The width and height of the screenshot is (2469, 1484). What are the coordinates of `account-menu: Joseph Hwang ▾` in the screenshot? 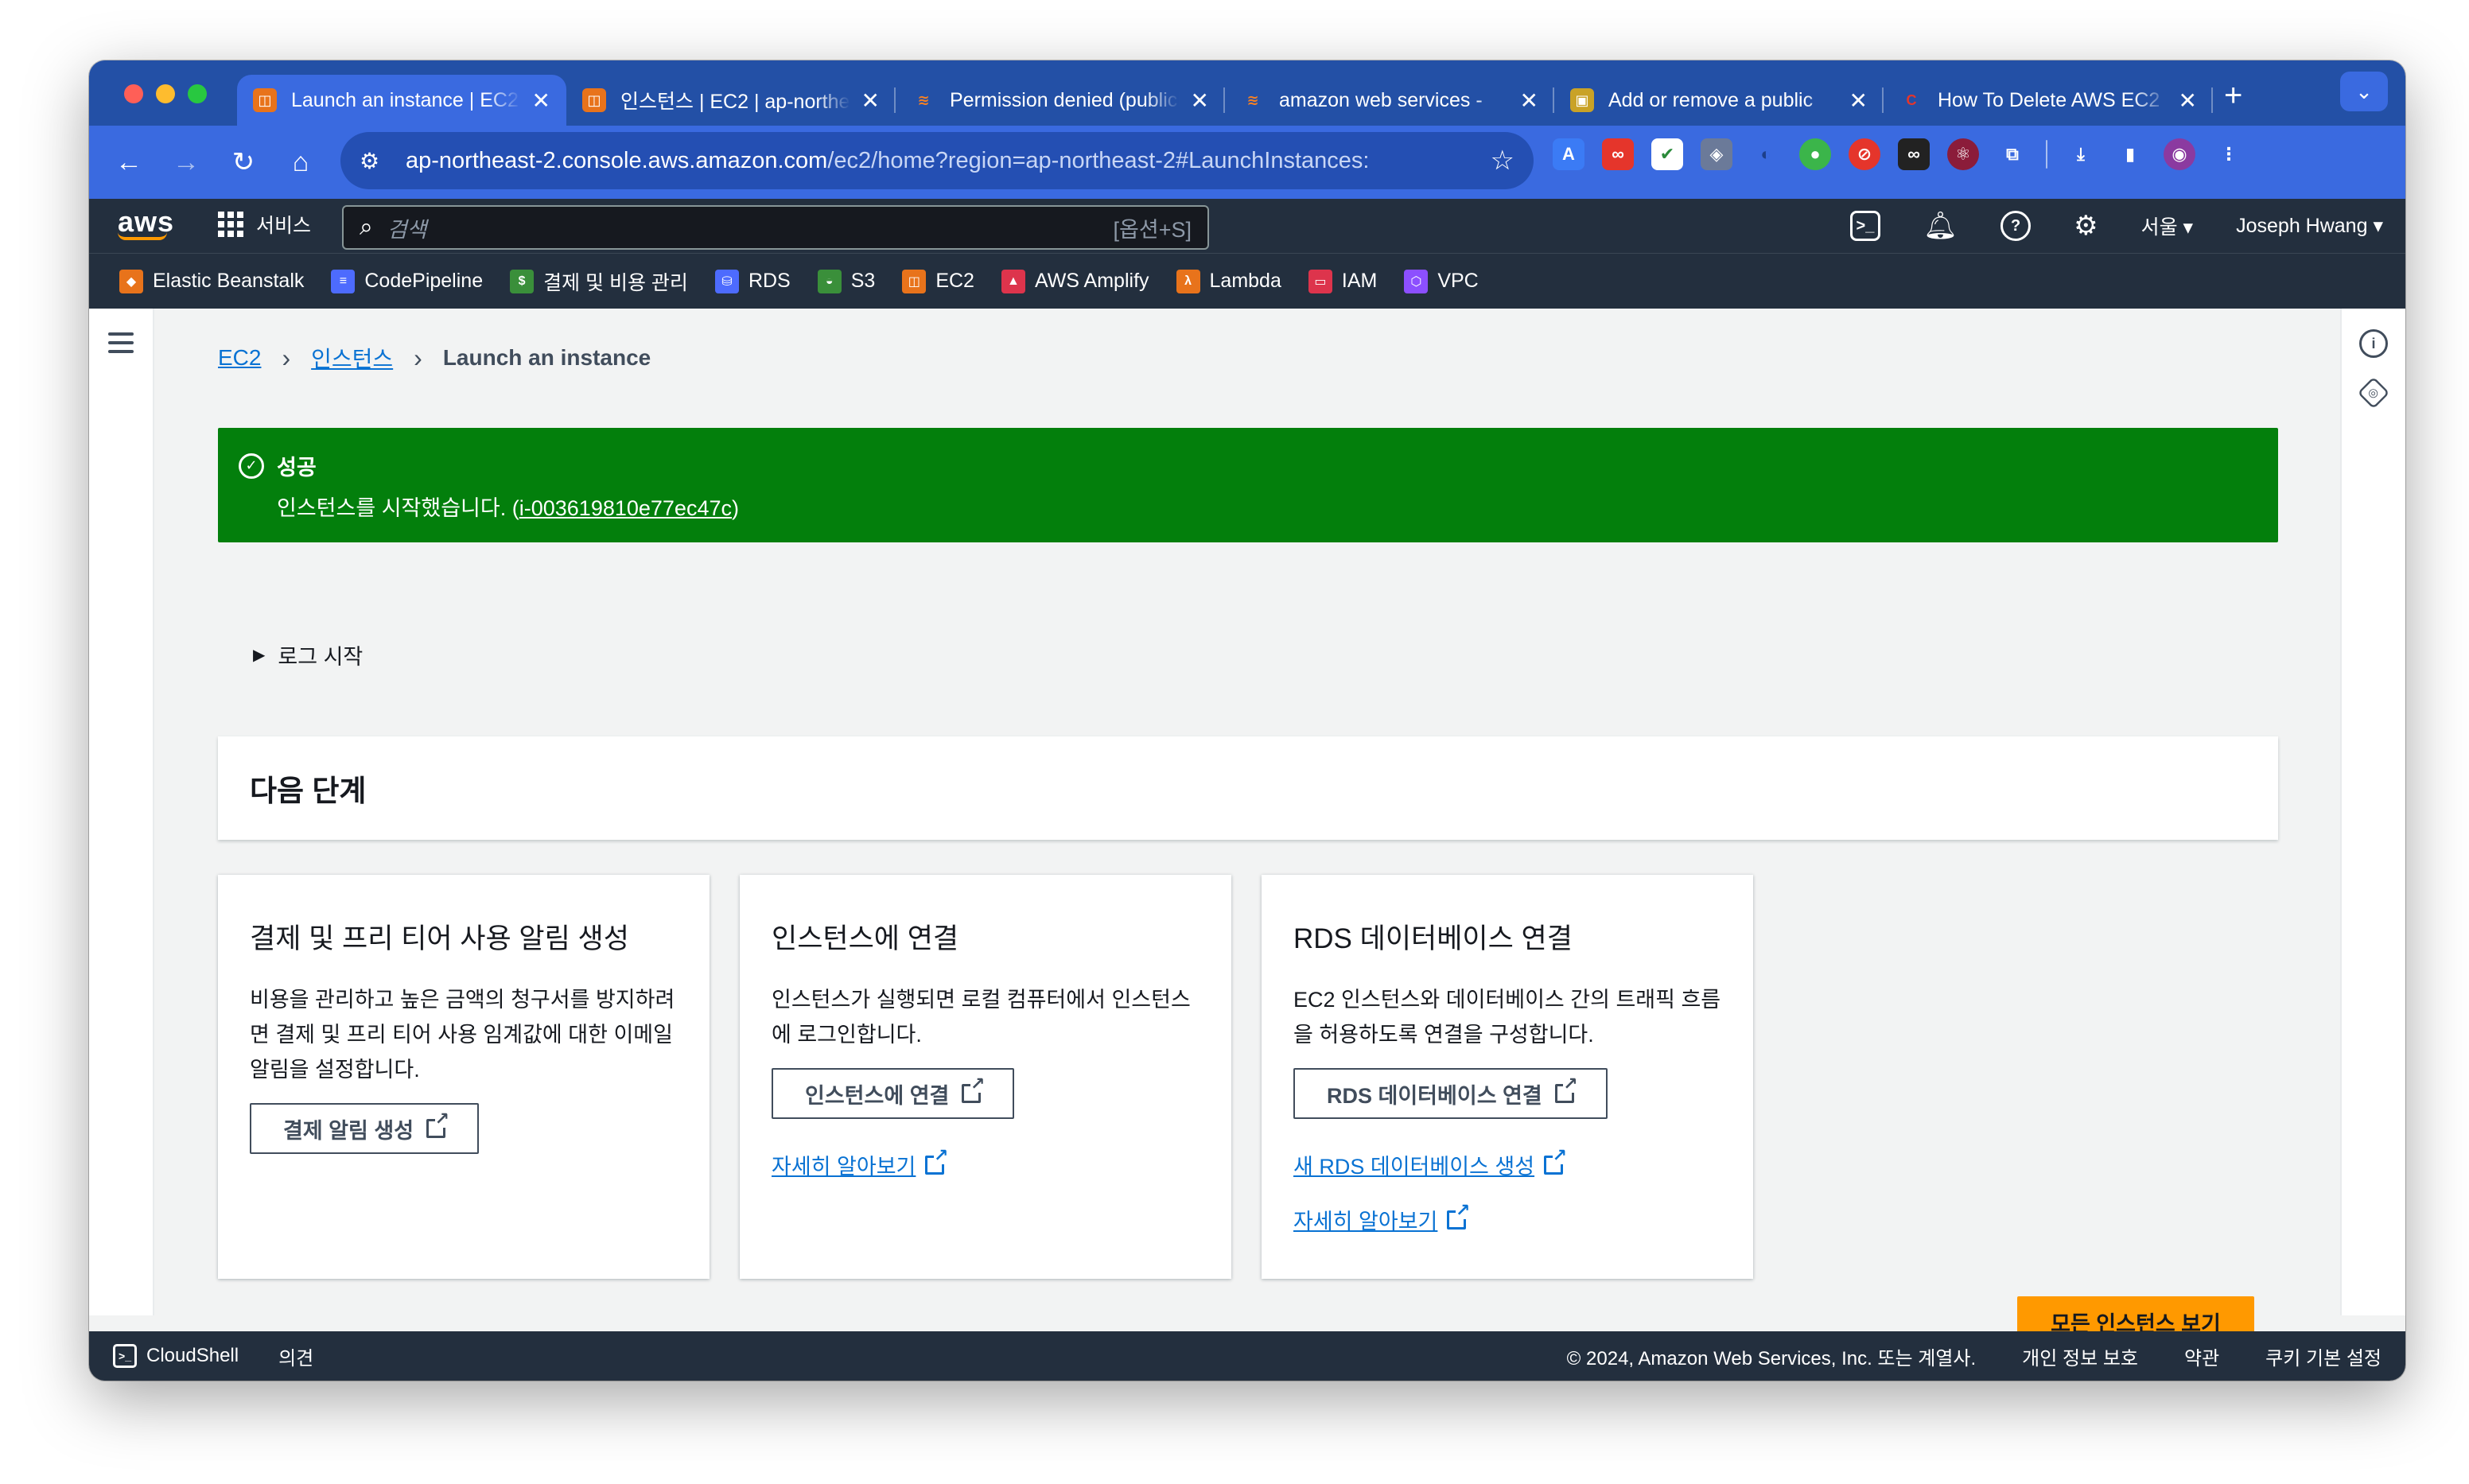 It's located at (2309, 226).